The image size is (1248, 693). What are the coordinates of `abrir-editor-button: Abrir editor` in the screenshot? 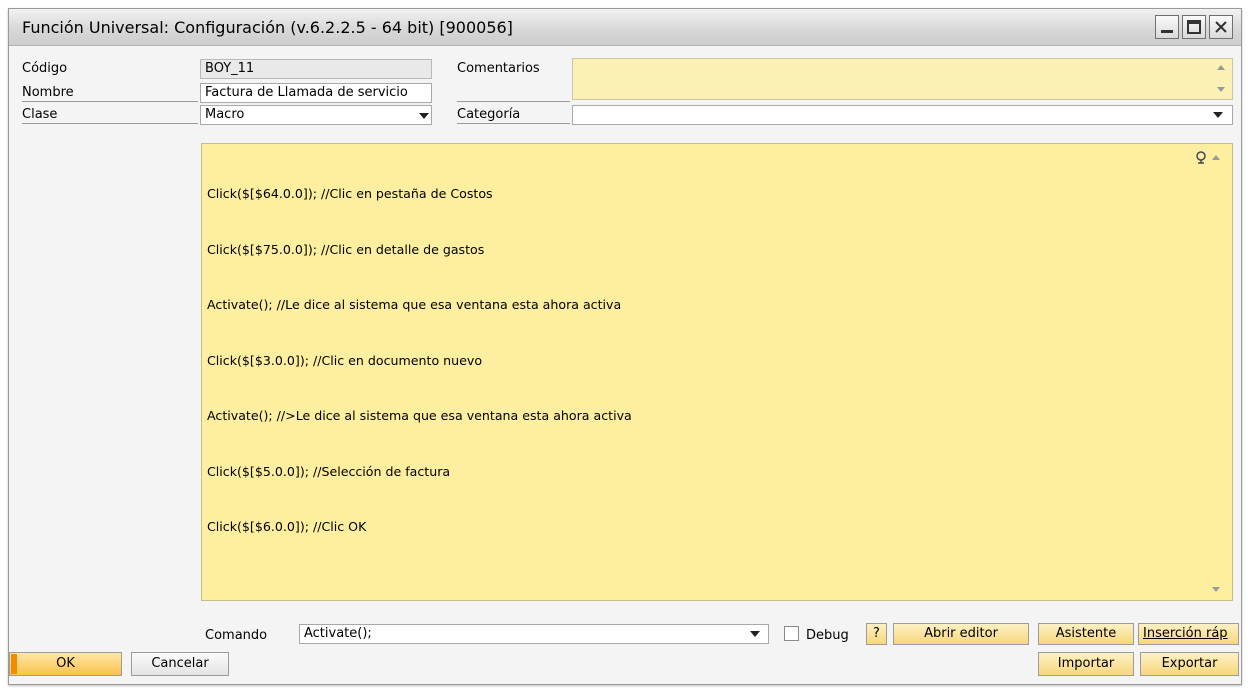 It's located at (961, 634).